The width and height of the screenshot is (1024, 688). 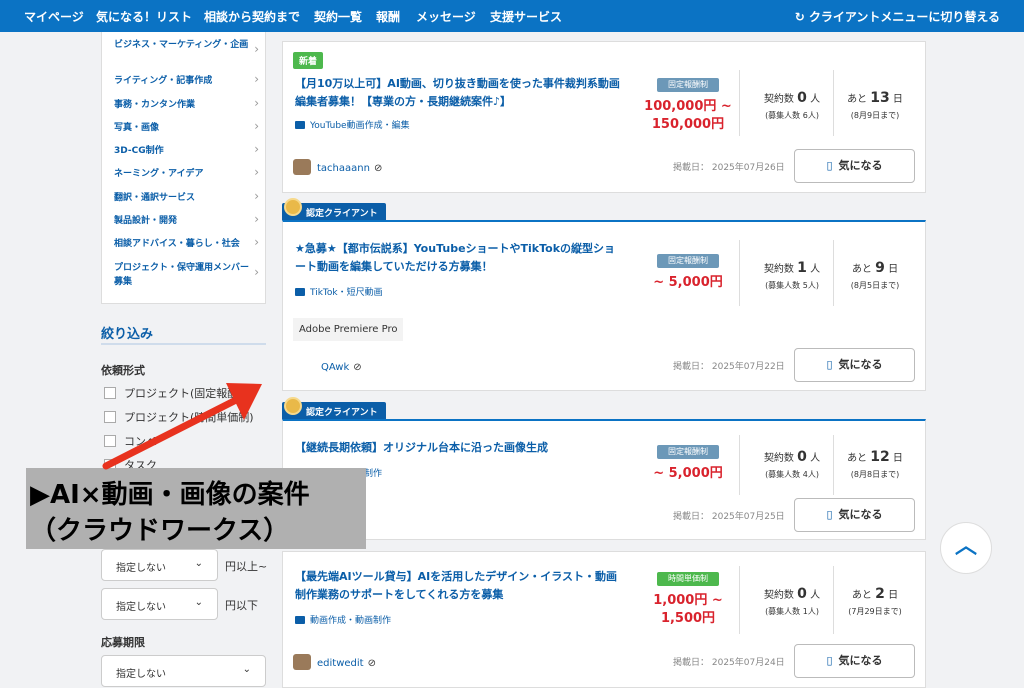 I want to click on scroll-to-top-button: ︿, so click(x=966, y=548).